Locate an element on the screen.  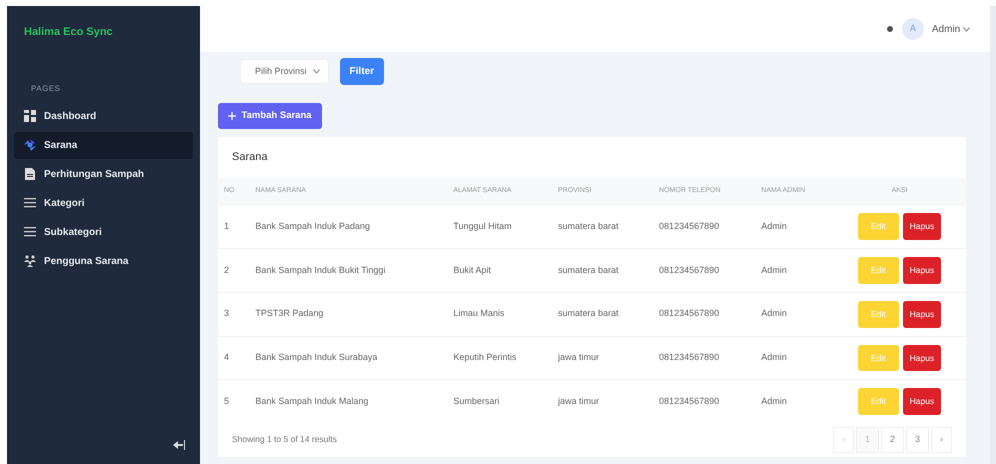
filter-button: Filter is located at coordinates (362, 71).